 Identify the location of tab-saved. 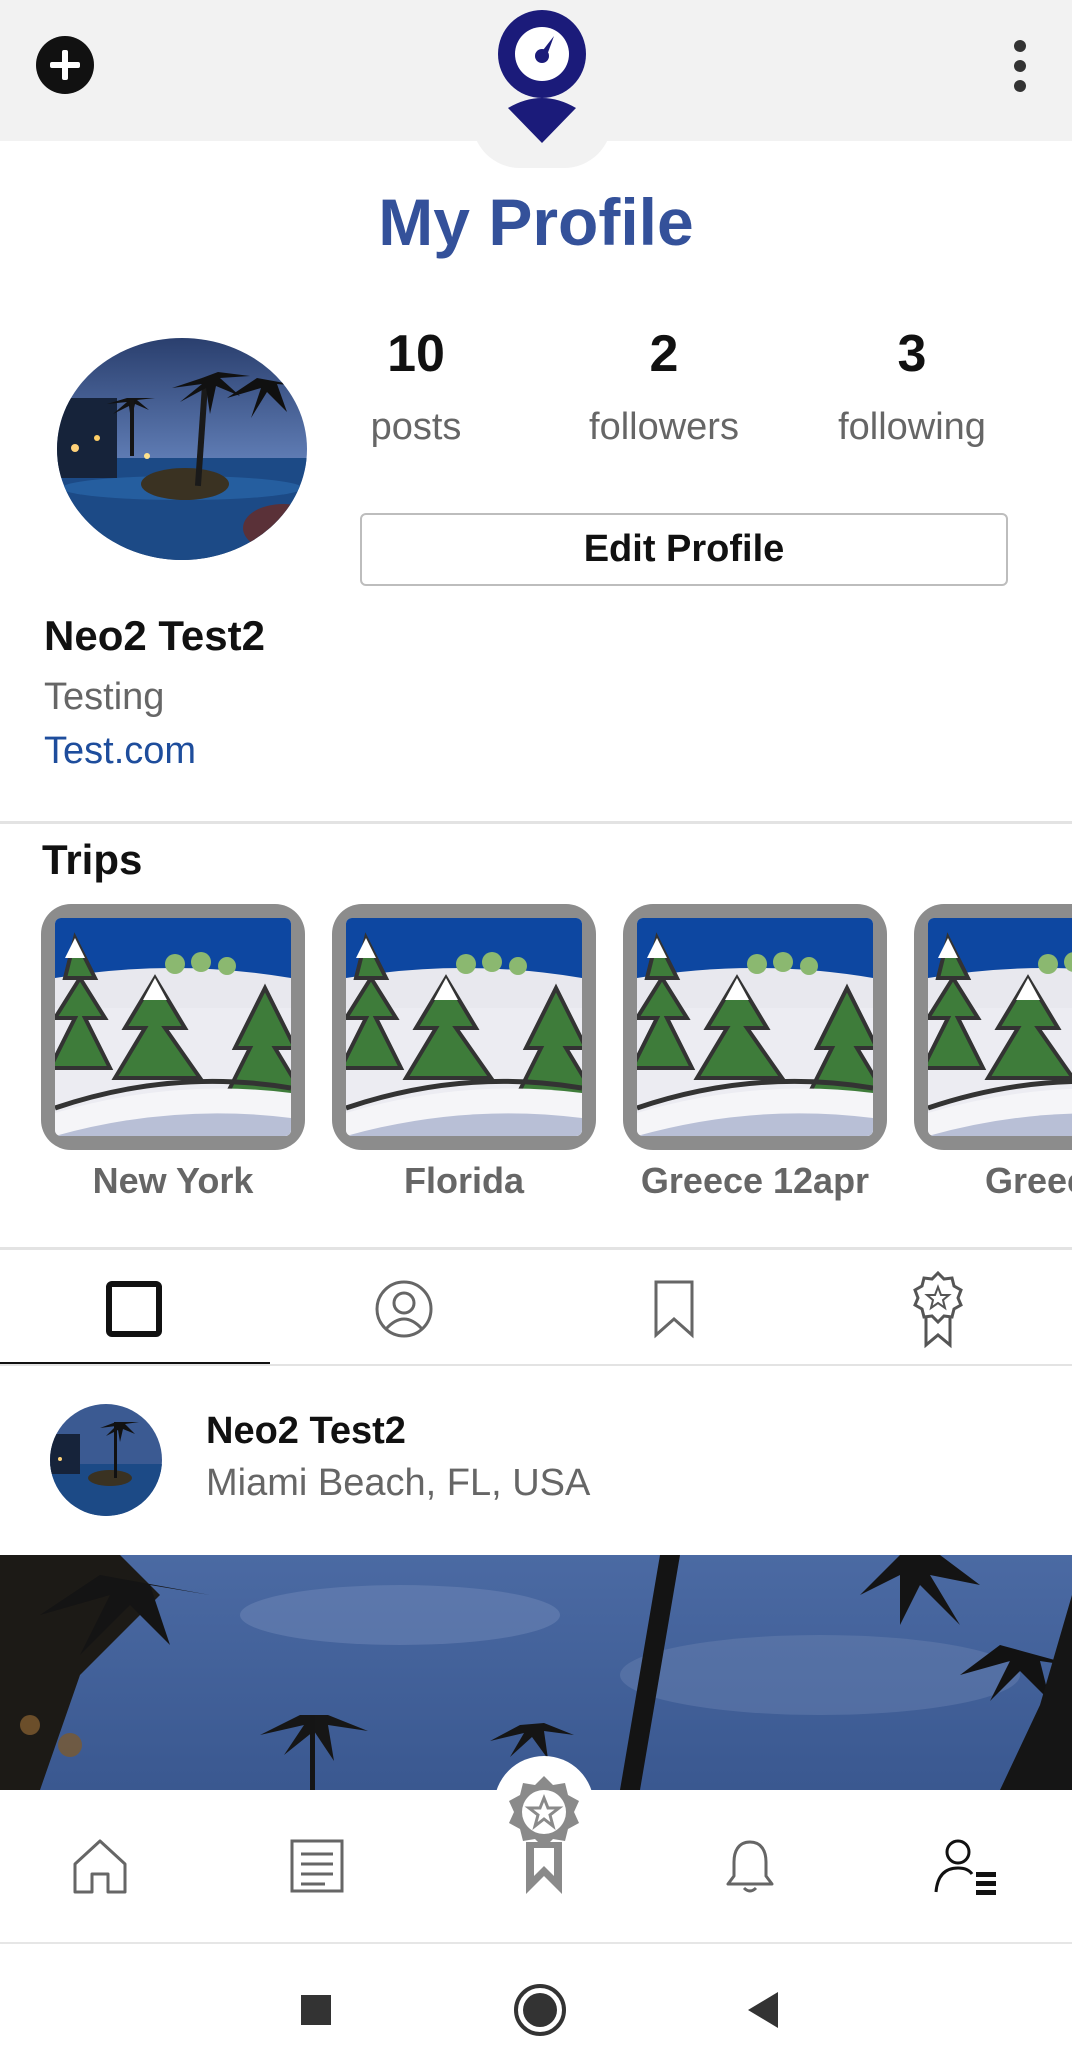
(674, 1309).